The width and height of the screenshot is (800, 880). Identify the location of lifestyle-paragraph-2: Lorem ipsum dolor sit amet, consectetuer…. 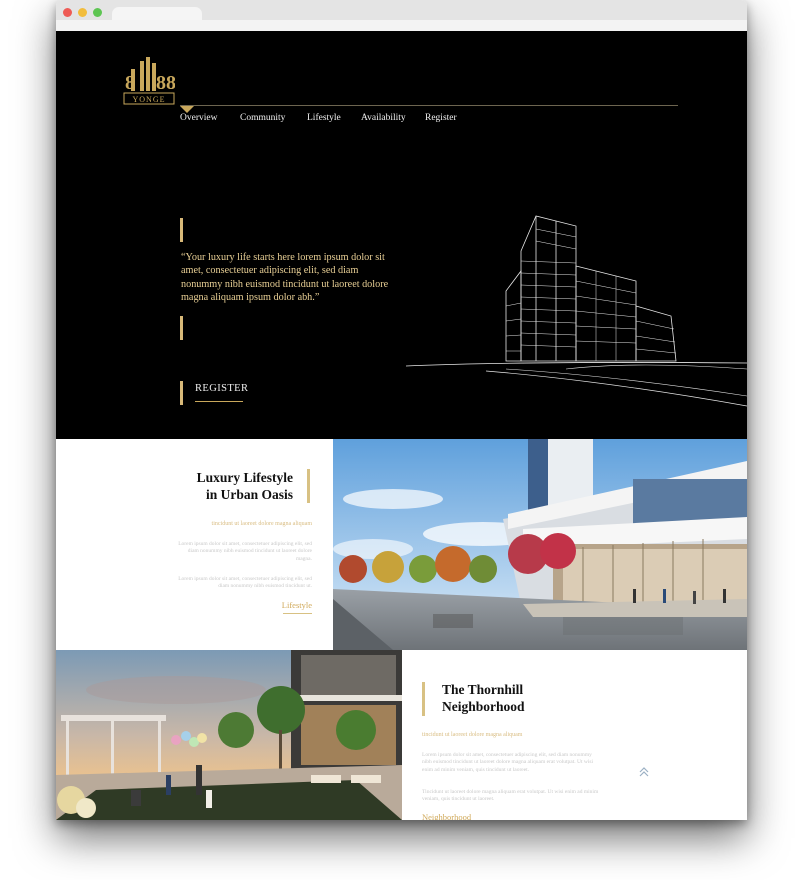
(245, 583).